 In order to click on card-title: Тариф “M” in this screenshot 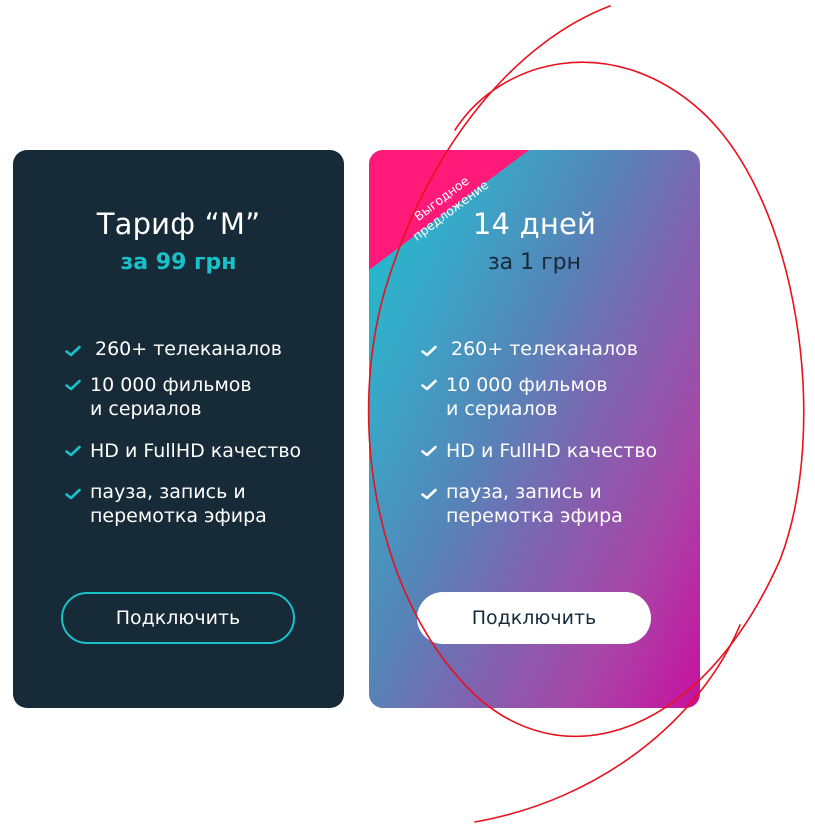, I will do `click(178, 224)`.